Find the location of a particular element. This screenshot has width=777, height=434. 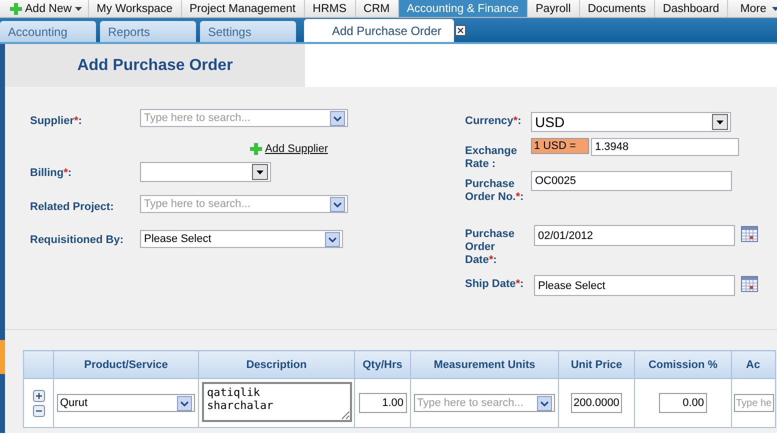

field-label: Exchange Rate : is located at coordinates (491, 158).